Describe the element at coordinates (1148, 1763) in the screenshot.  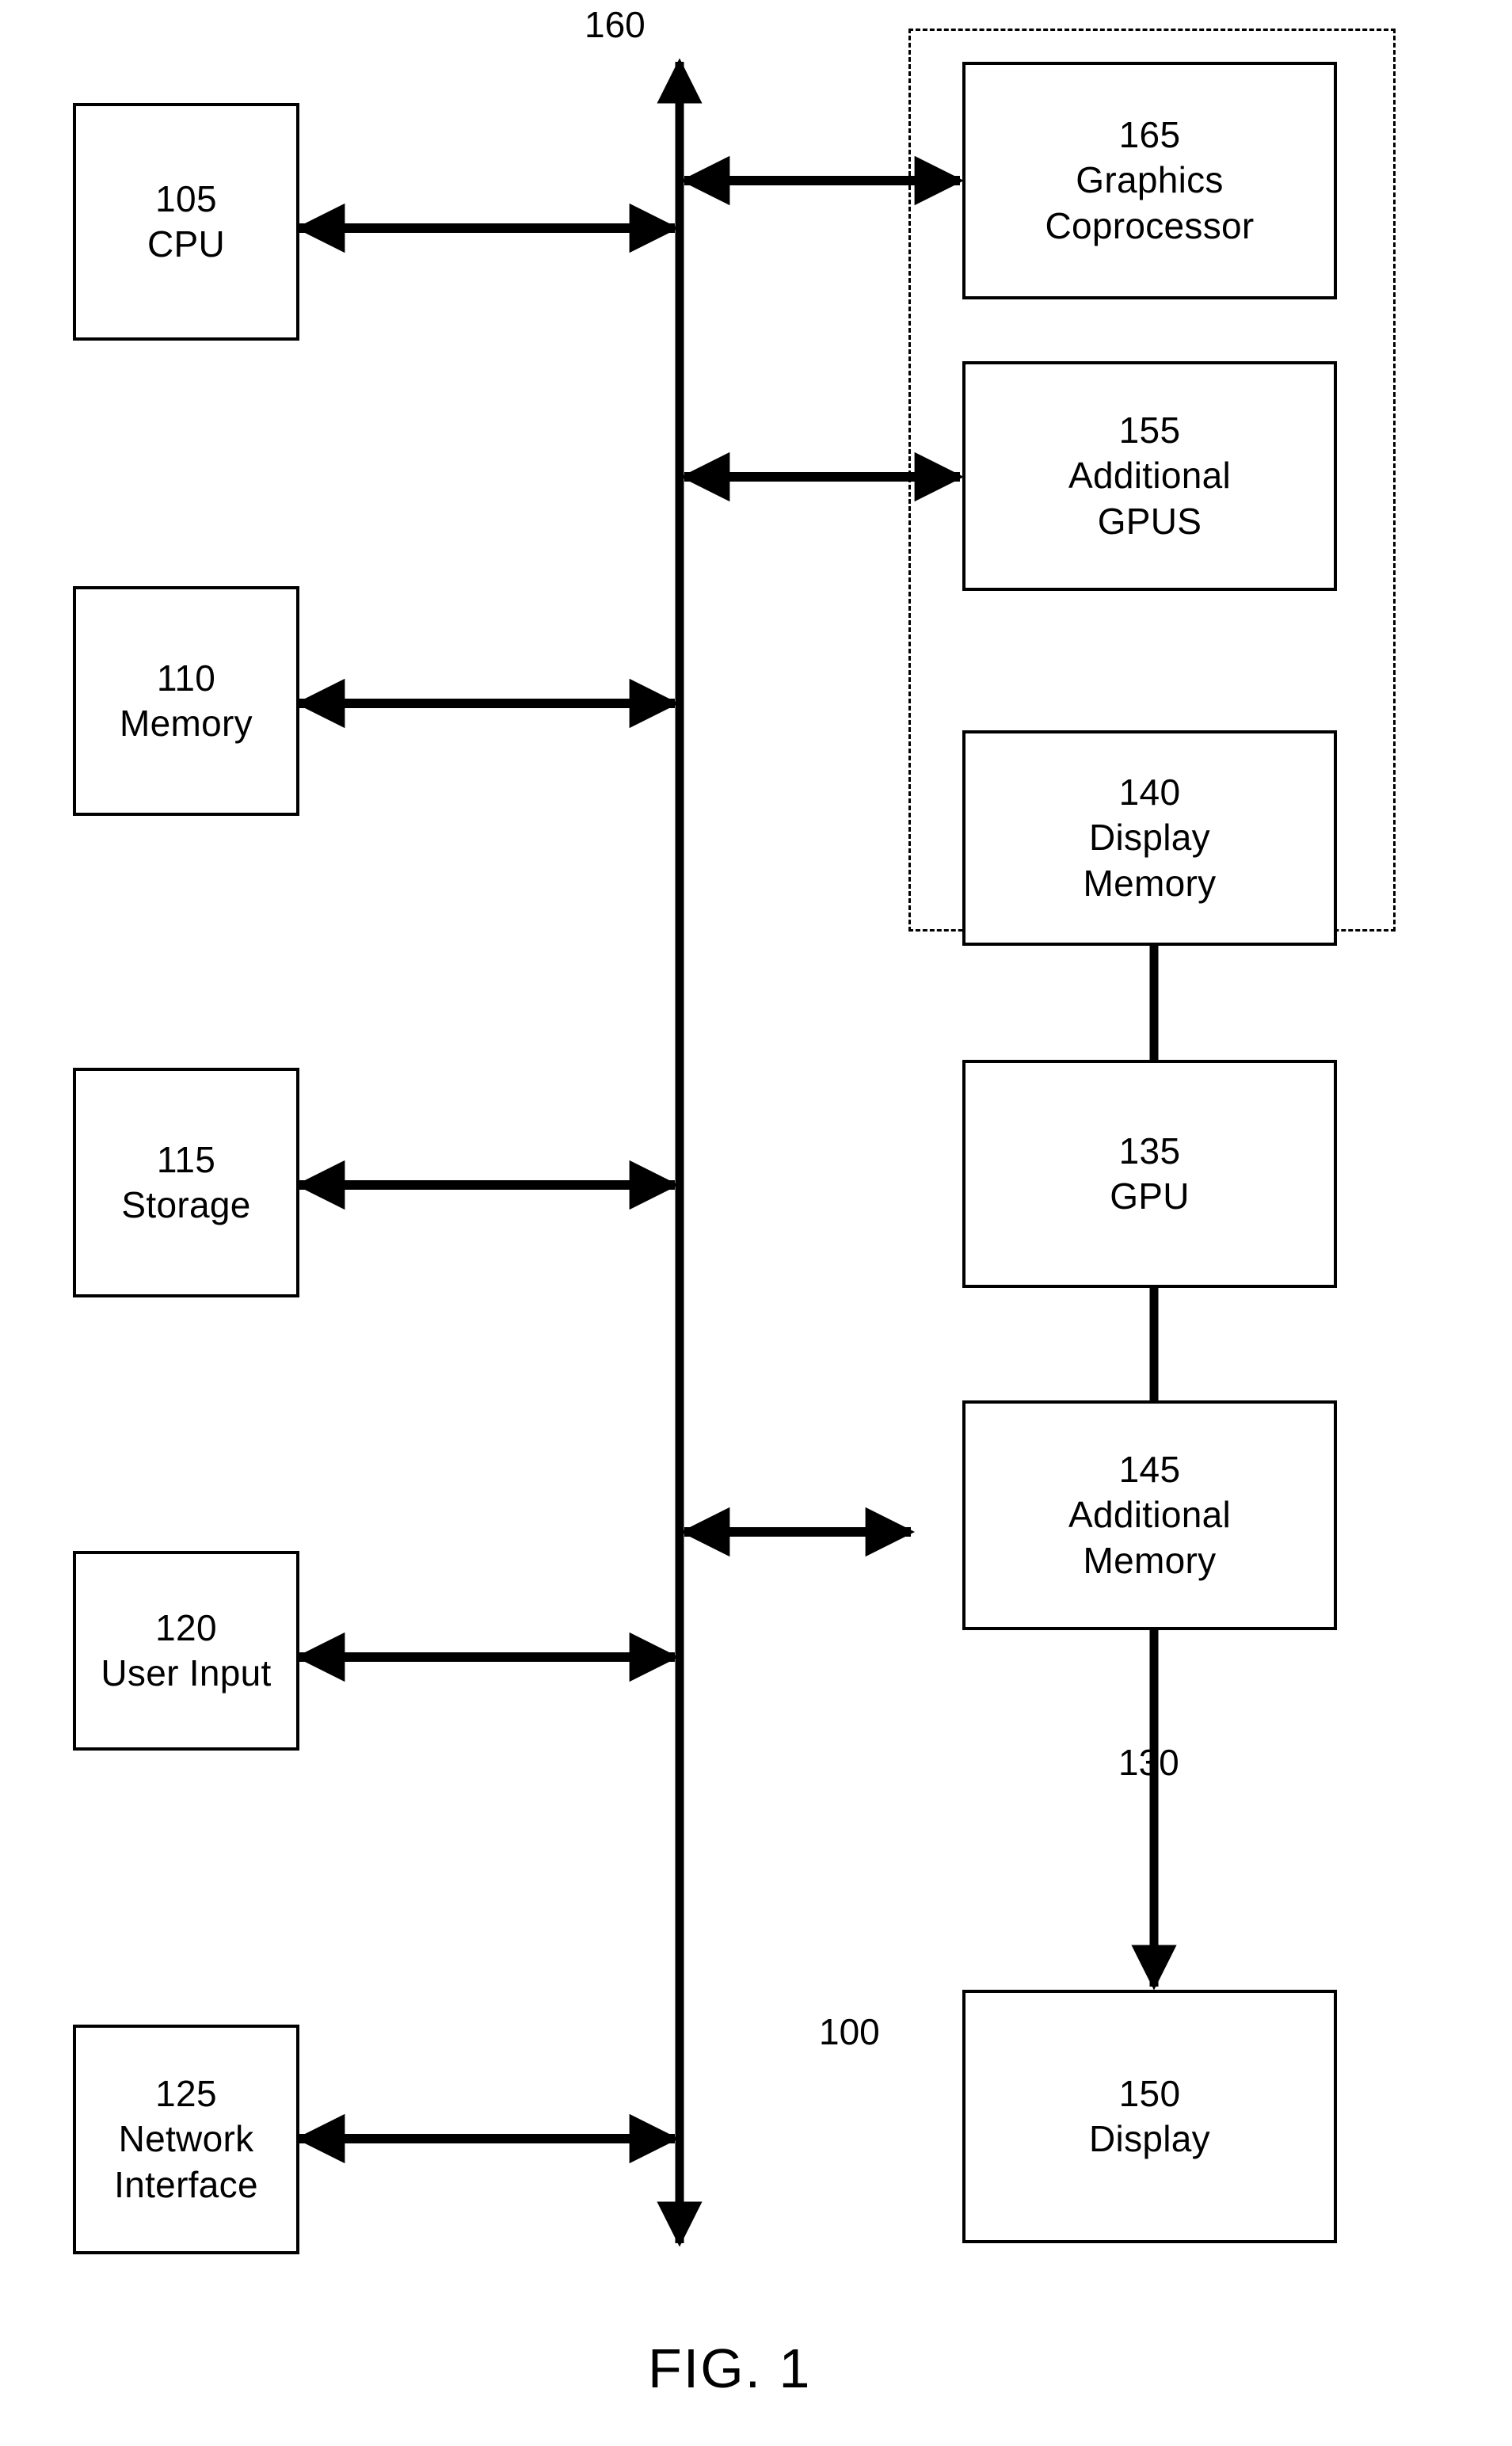
I see `reference-numeral-graphics-subsystem: 130` at that location.